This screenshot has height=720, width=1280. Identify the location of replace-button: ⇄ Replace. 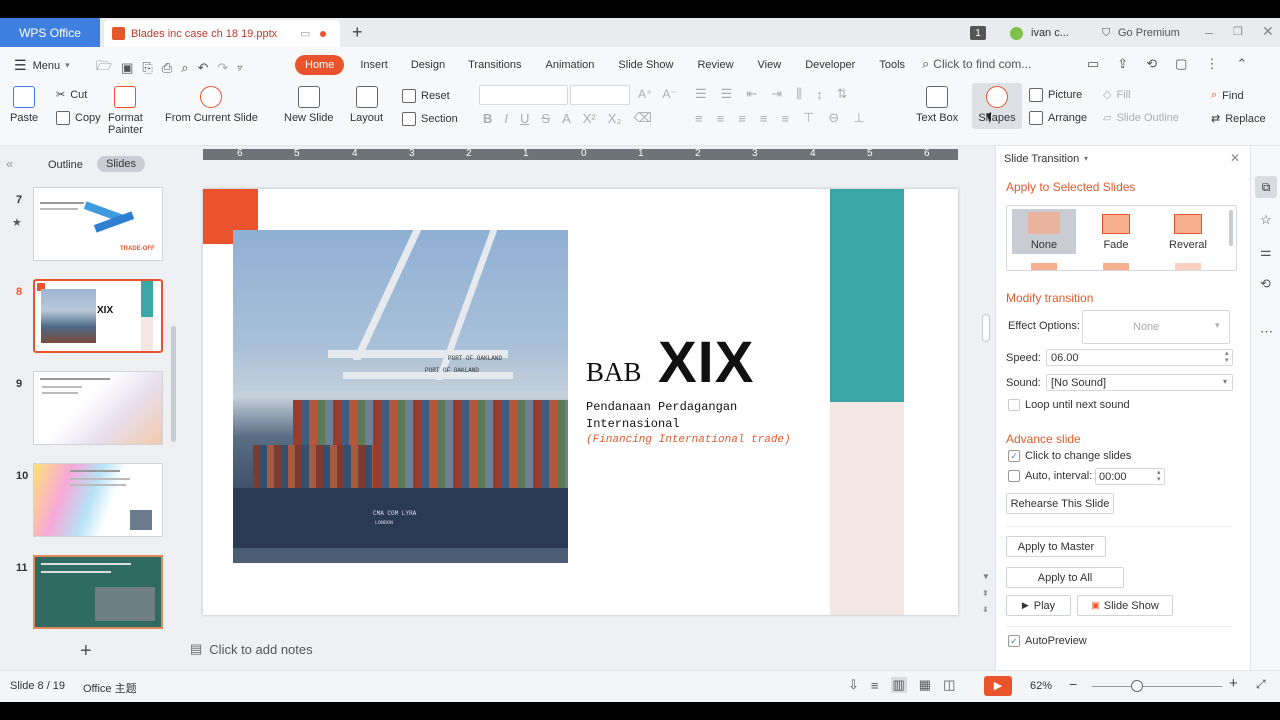
(1238, 119).